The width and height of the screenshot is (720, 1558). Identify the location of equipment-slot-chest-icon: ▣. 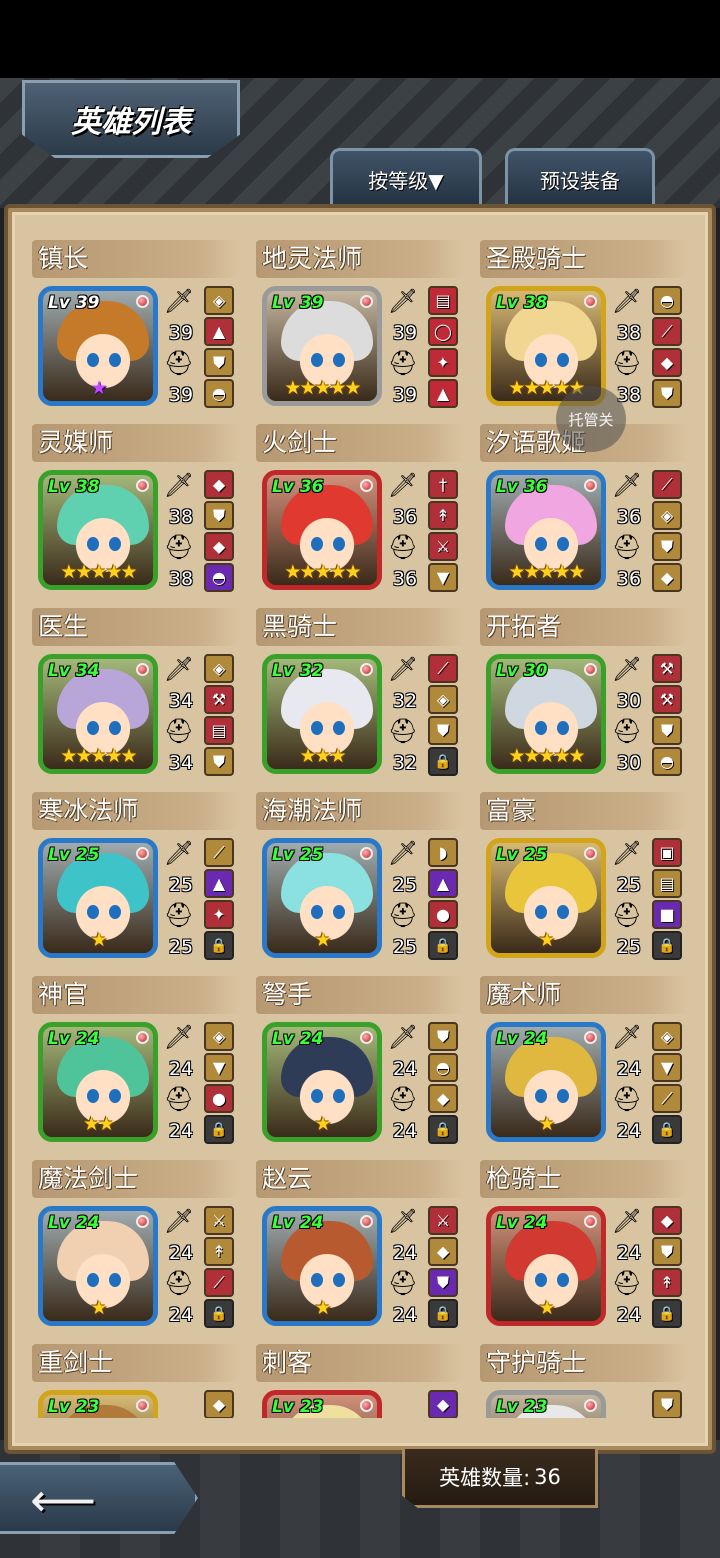
(667, 852).